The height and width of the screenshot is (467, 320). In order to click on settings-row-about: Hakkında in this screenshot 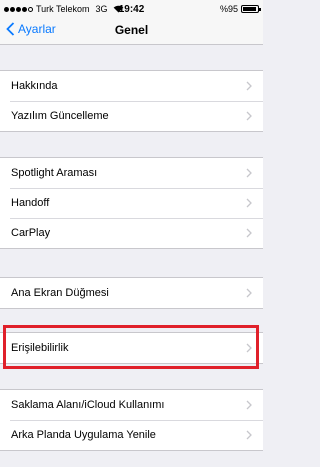, I will do `click(131, 86)`.